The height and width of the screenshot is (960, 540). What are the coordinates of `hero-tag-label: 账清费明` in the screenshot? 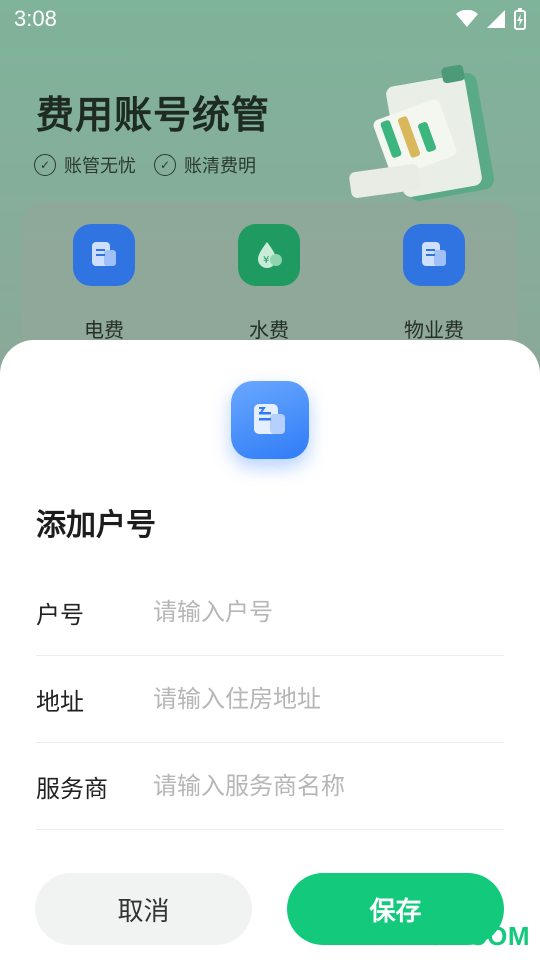 It's located at (220, 166).